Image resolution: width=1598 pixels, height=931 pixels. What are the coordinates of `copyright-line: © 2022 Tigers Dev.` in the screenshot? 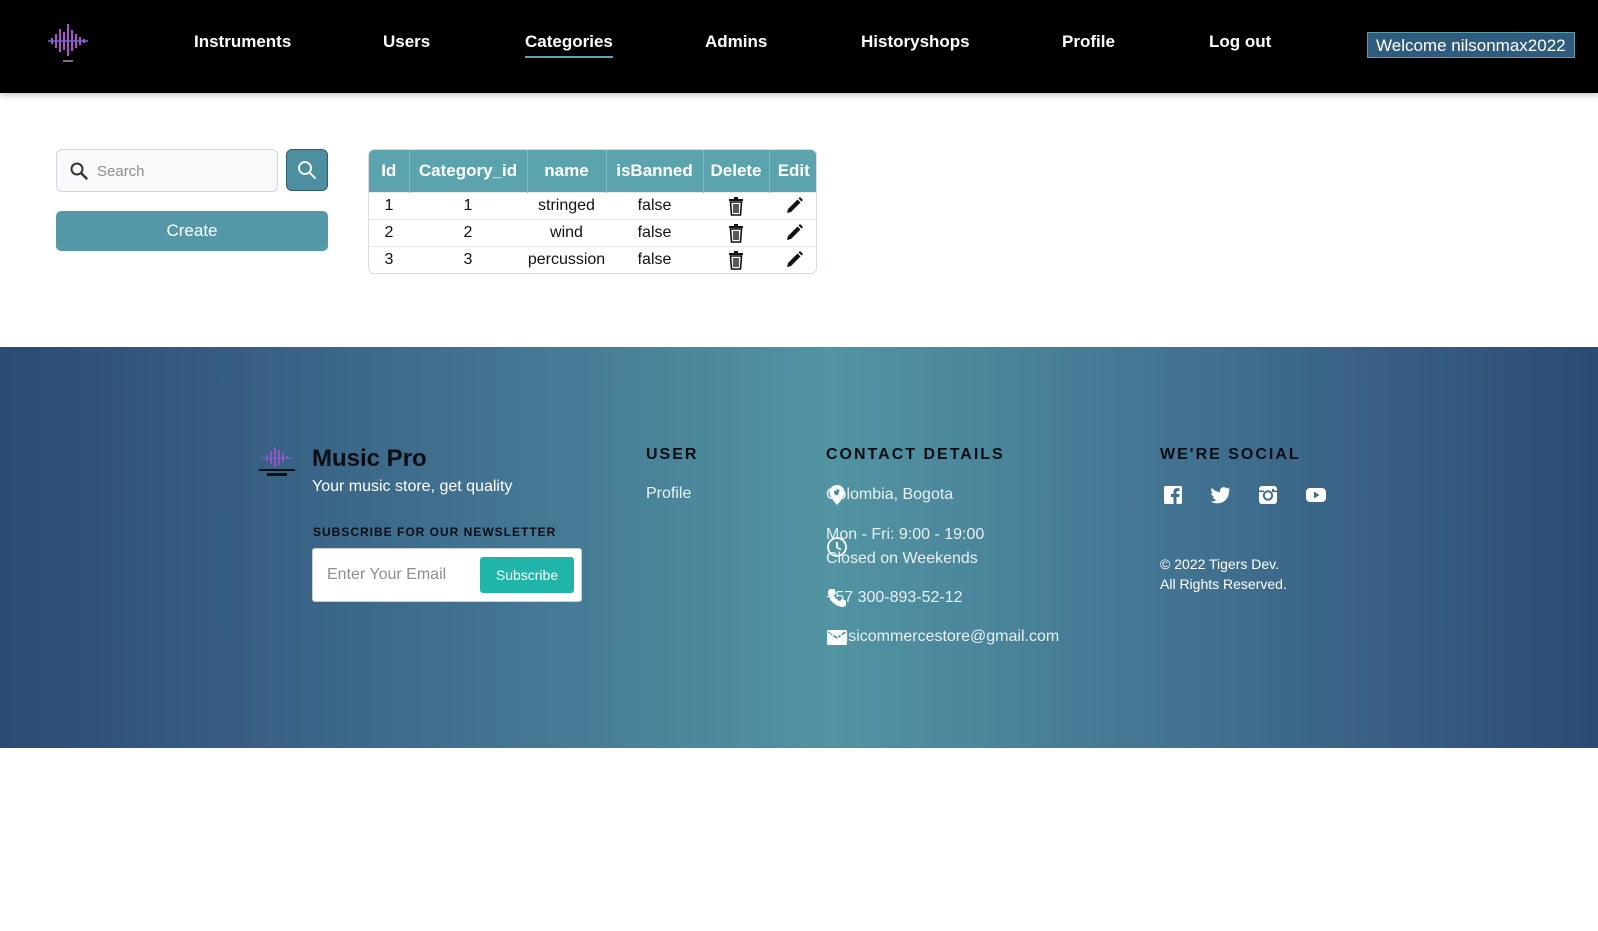 It's located at (1219, 564).